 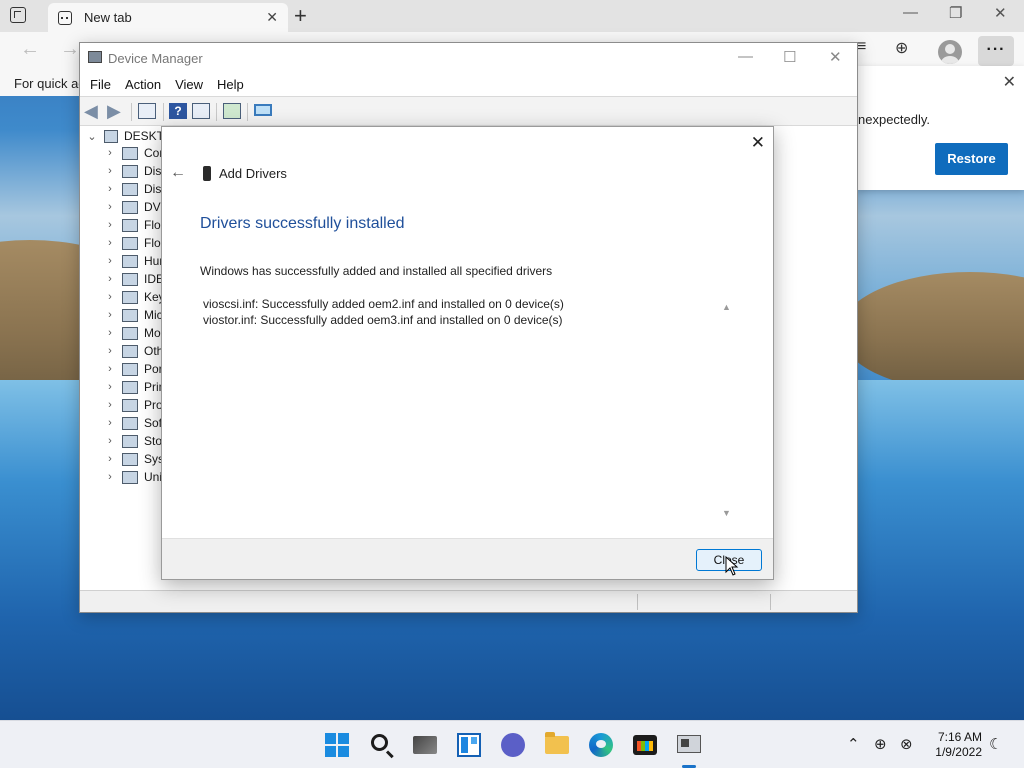 What do you see at coordinates (49, 83) in the screenshot?
I see `favorites-bar-text: For quick ac` at bounding box center [49, 83].